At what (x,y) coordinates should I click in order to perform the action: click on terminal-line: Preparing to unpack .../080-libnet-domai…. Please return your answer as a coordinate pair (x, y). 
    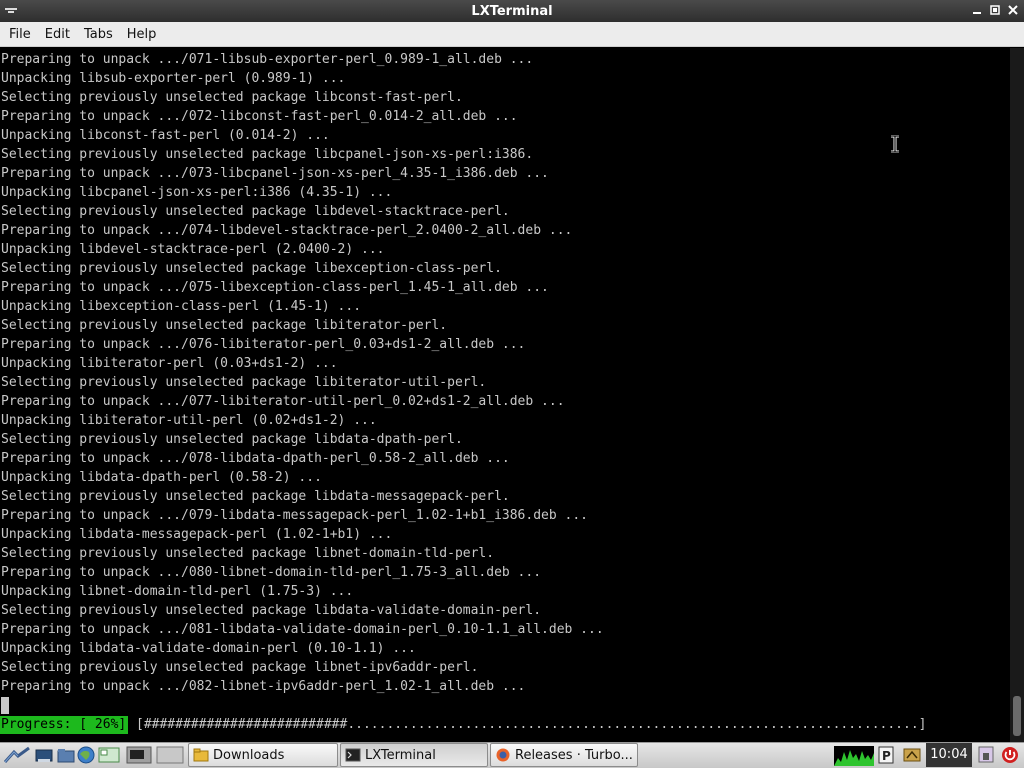
    Looking at the image, I should click on (271, 572).